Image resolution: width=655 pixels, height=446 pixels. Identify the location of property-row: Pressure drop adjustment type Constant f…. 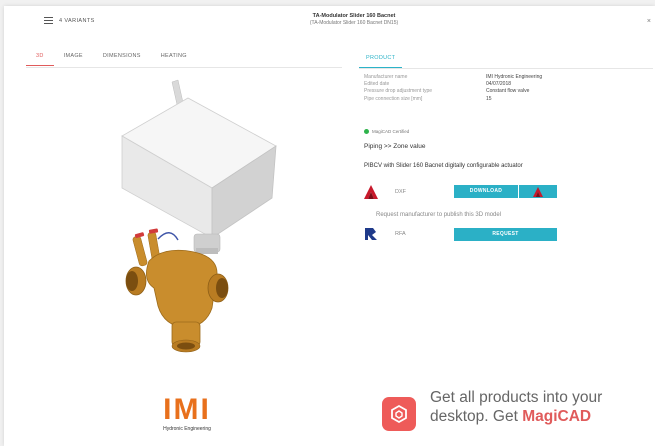
(474, 91).